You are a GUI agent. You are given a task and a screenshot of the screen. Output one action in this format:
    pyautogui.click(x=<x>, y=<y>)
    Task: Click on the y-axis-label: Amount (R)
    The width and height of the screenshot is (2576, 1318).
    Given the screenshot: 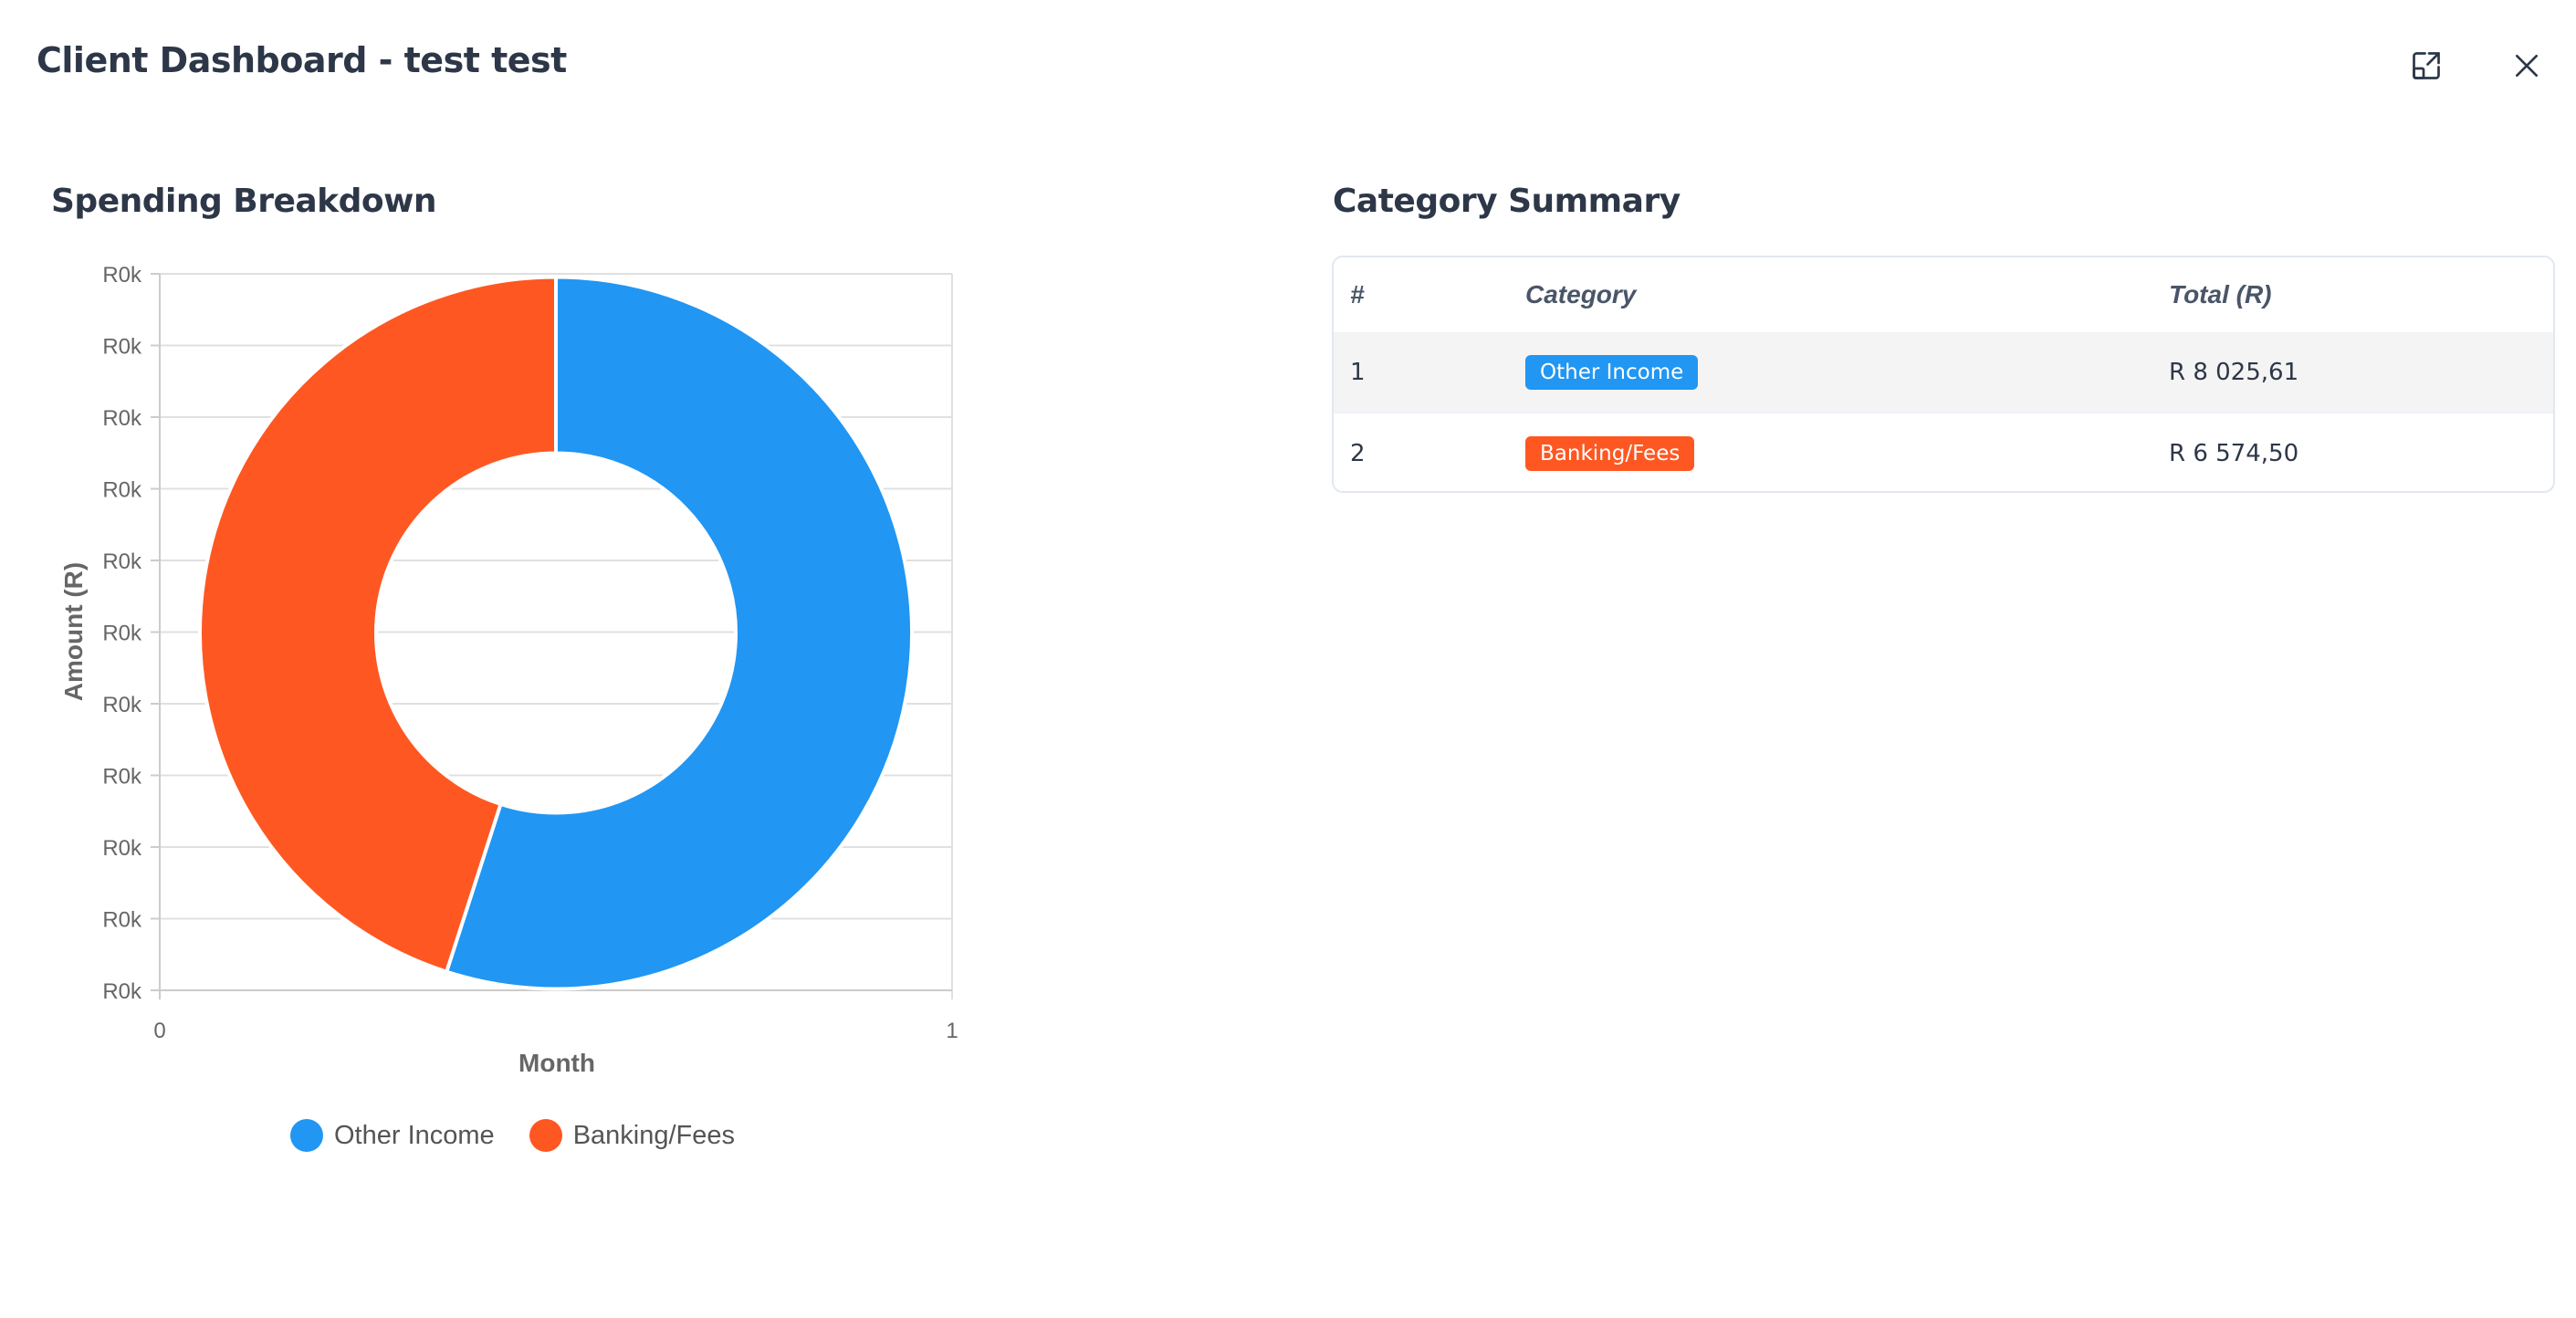 What is the action you would take?
    pyautogui.click(x=73, y=631)
    